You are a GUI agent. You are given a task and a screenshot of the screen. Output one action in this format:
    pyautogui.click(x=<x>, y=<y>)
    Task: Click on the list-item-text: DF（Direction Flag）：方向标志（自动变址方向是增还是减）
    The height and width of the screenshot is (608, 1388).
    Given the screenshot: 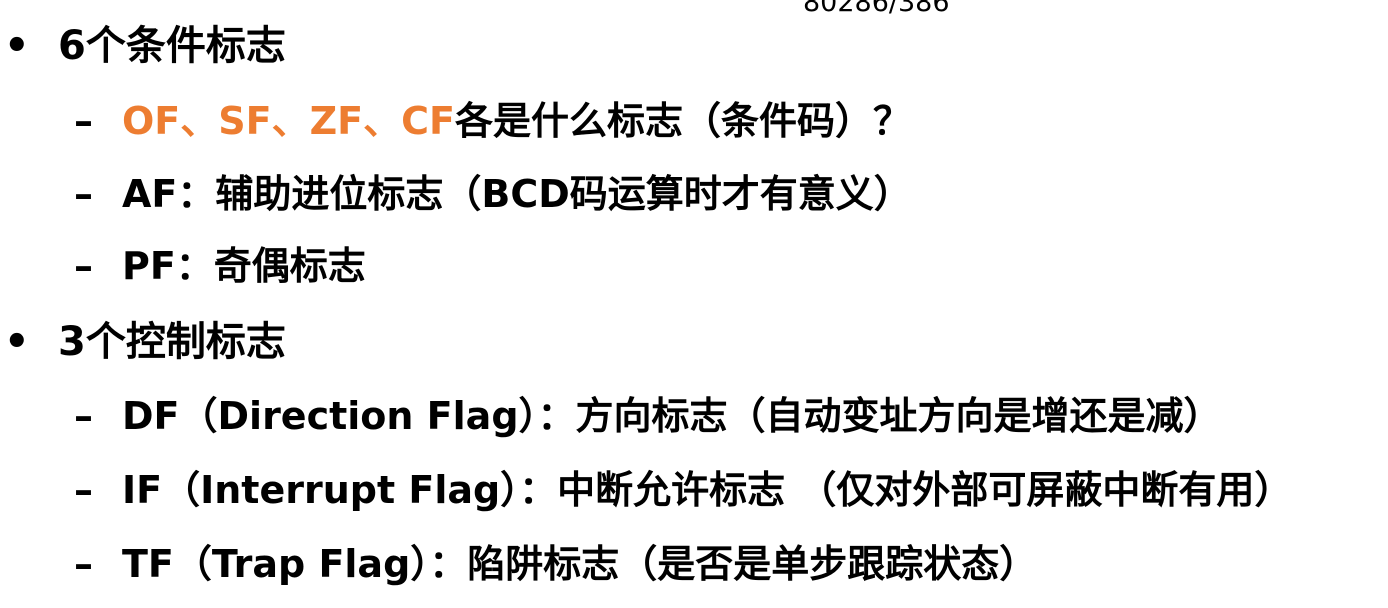 What is the action you would take?
    pyautogui.click(x=672, y=416)
    